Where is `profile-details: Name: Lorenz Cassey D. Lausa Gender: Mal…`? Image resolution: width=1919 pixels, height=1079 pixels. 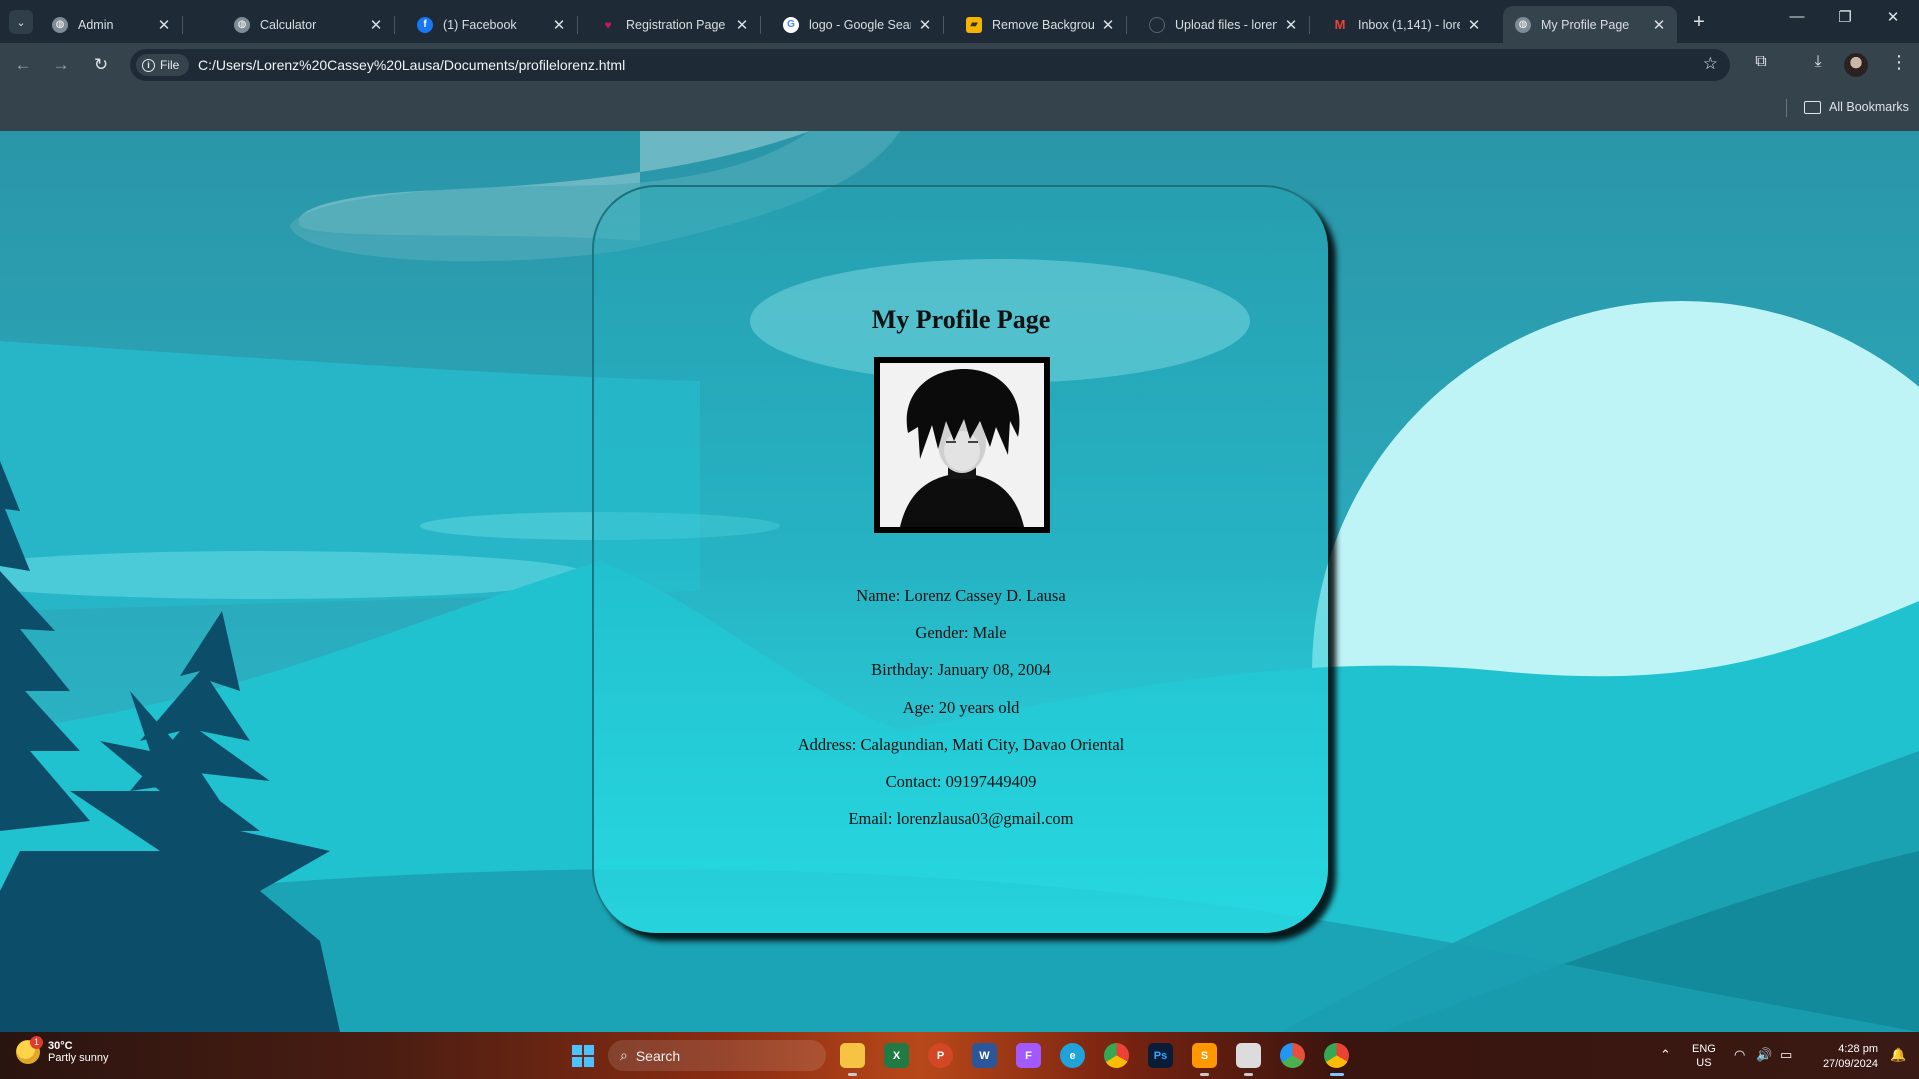 profile-details: Name: Lorenz Cassey D. Lausa Gender: Mal… is located at coordinates (961, 707).